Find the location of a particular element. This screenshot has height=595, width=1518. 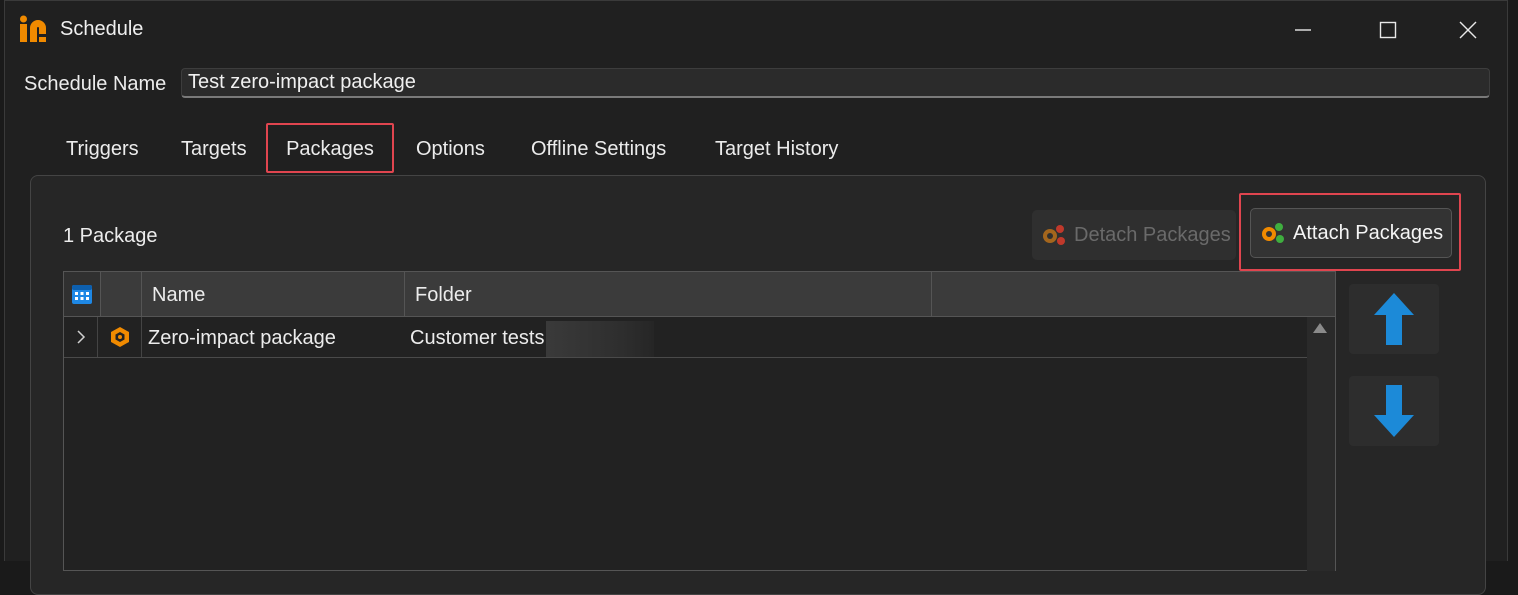

move-up-button is located at coordinates (1394, 319).